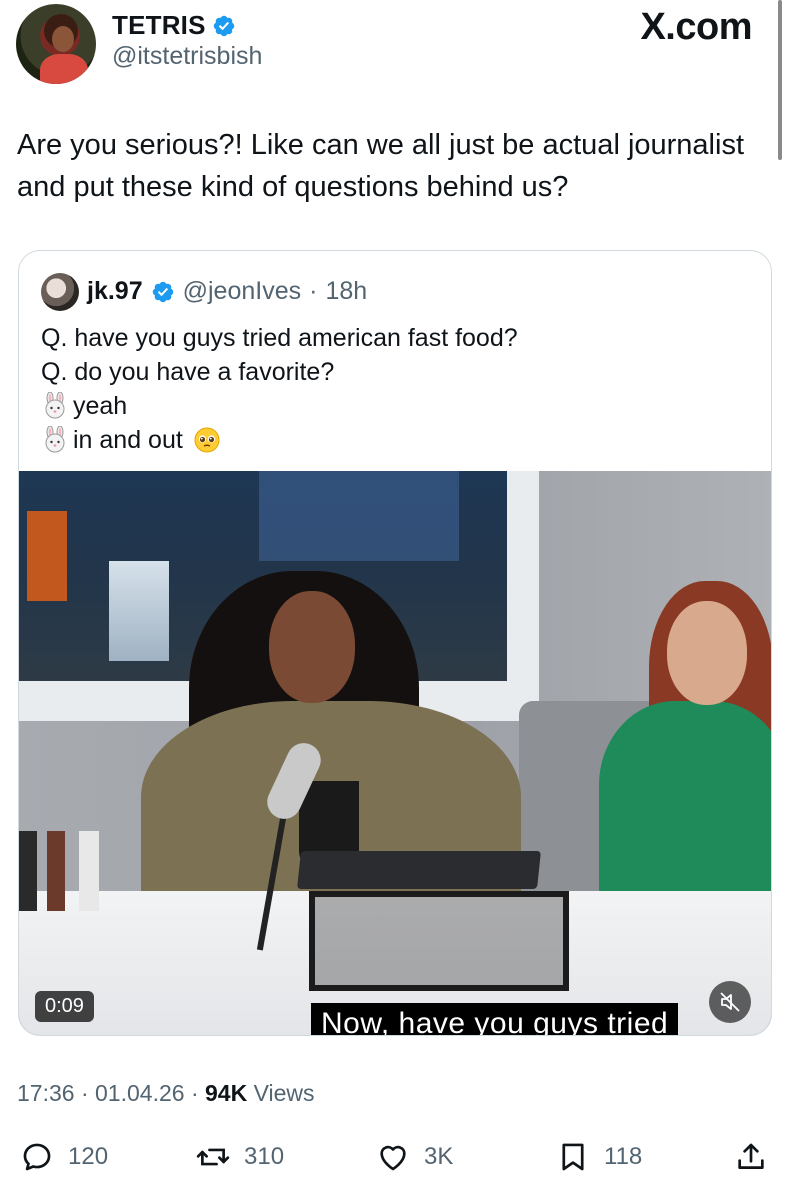  Describe the element at coordinates (414, 1157) in the screenshot. I see `like-button: 3K` at that location.